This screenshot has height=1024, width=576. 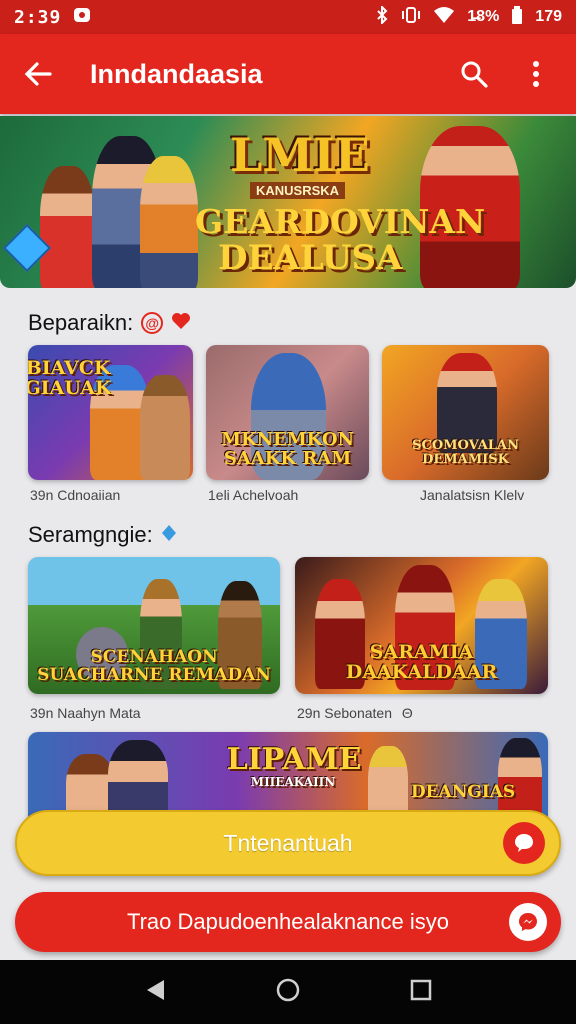 I want to click on secondary-button: Trao Dapudoenhealaknance isyo, so click(x=288, y=922).